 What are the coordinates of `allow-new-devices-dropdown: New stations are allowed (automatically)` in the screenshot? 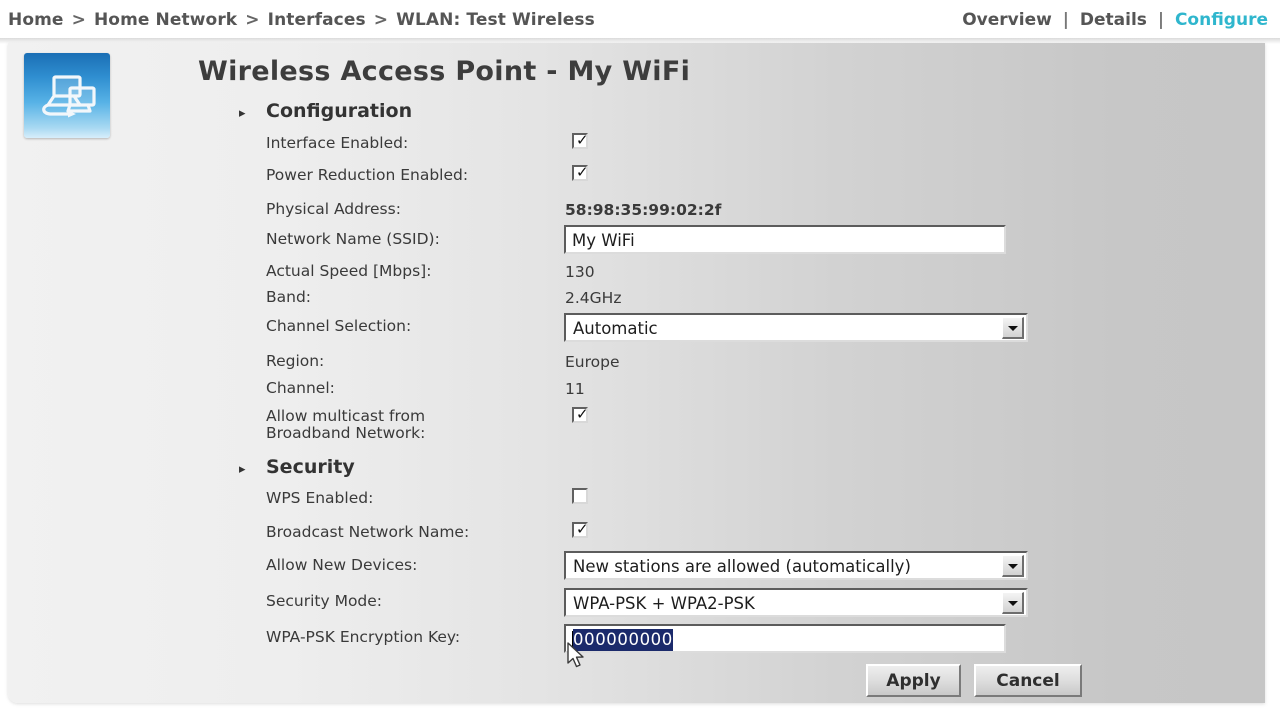 It's located at (796, 565).